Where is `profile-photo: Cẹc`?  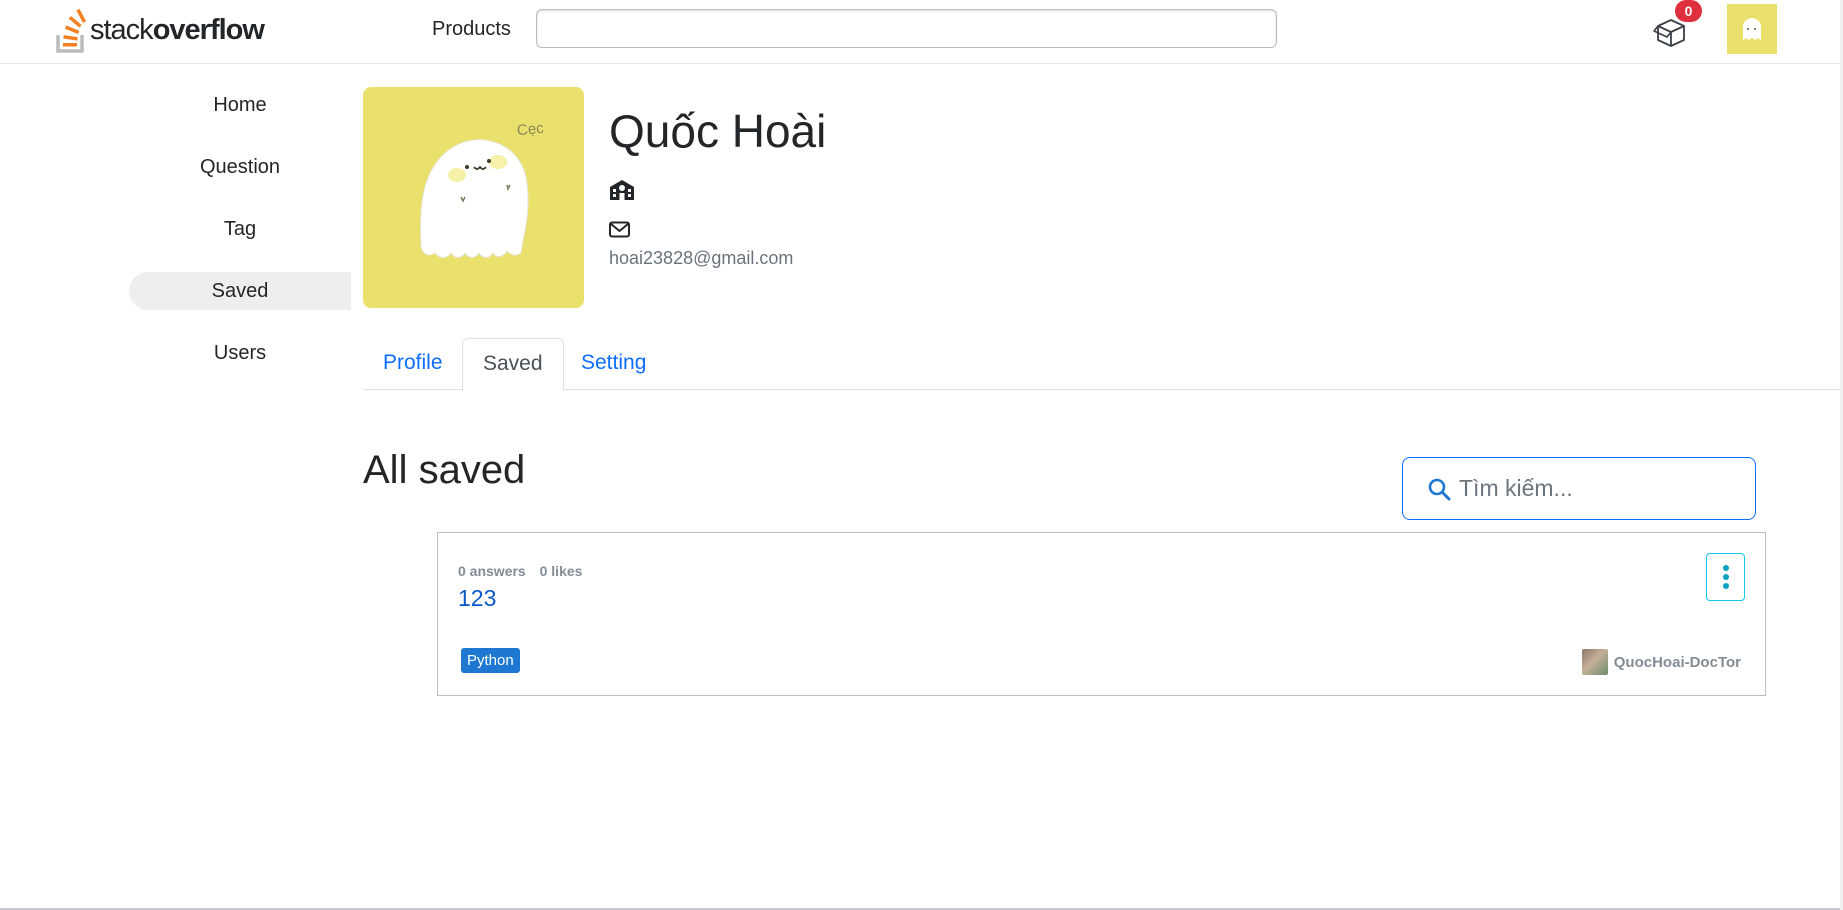 profile-photo: Cẹc is located at coordinates (473, 197).